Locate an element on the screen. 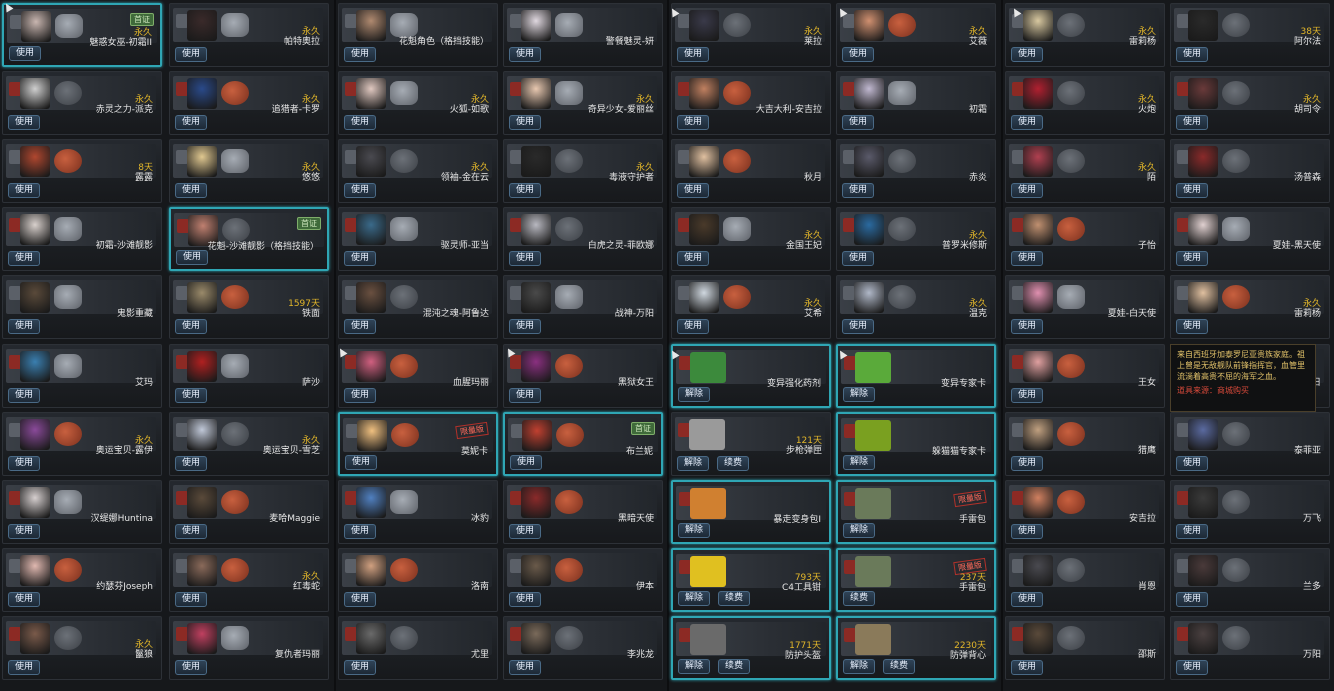 This screenshot has width=1334, height=691. character-card: 白虎之灵-菲欧娜 使用 is located at coordinates (583, 239).